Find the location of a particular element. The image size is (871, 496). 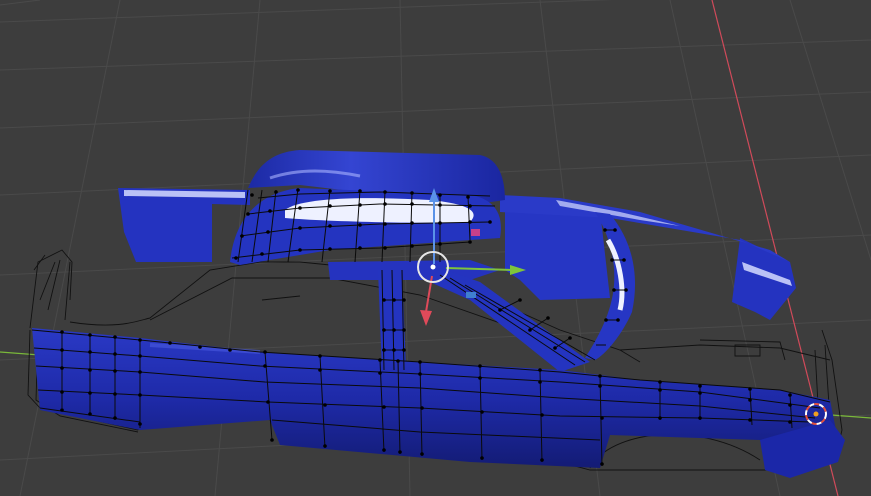

gizmo-xy-plane-handle is located at coordinates (471, 295).